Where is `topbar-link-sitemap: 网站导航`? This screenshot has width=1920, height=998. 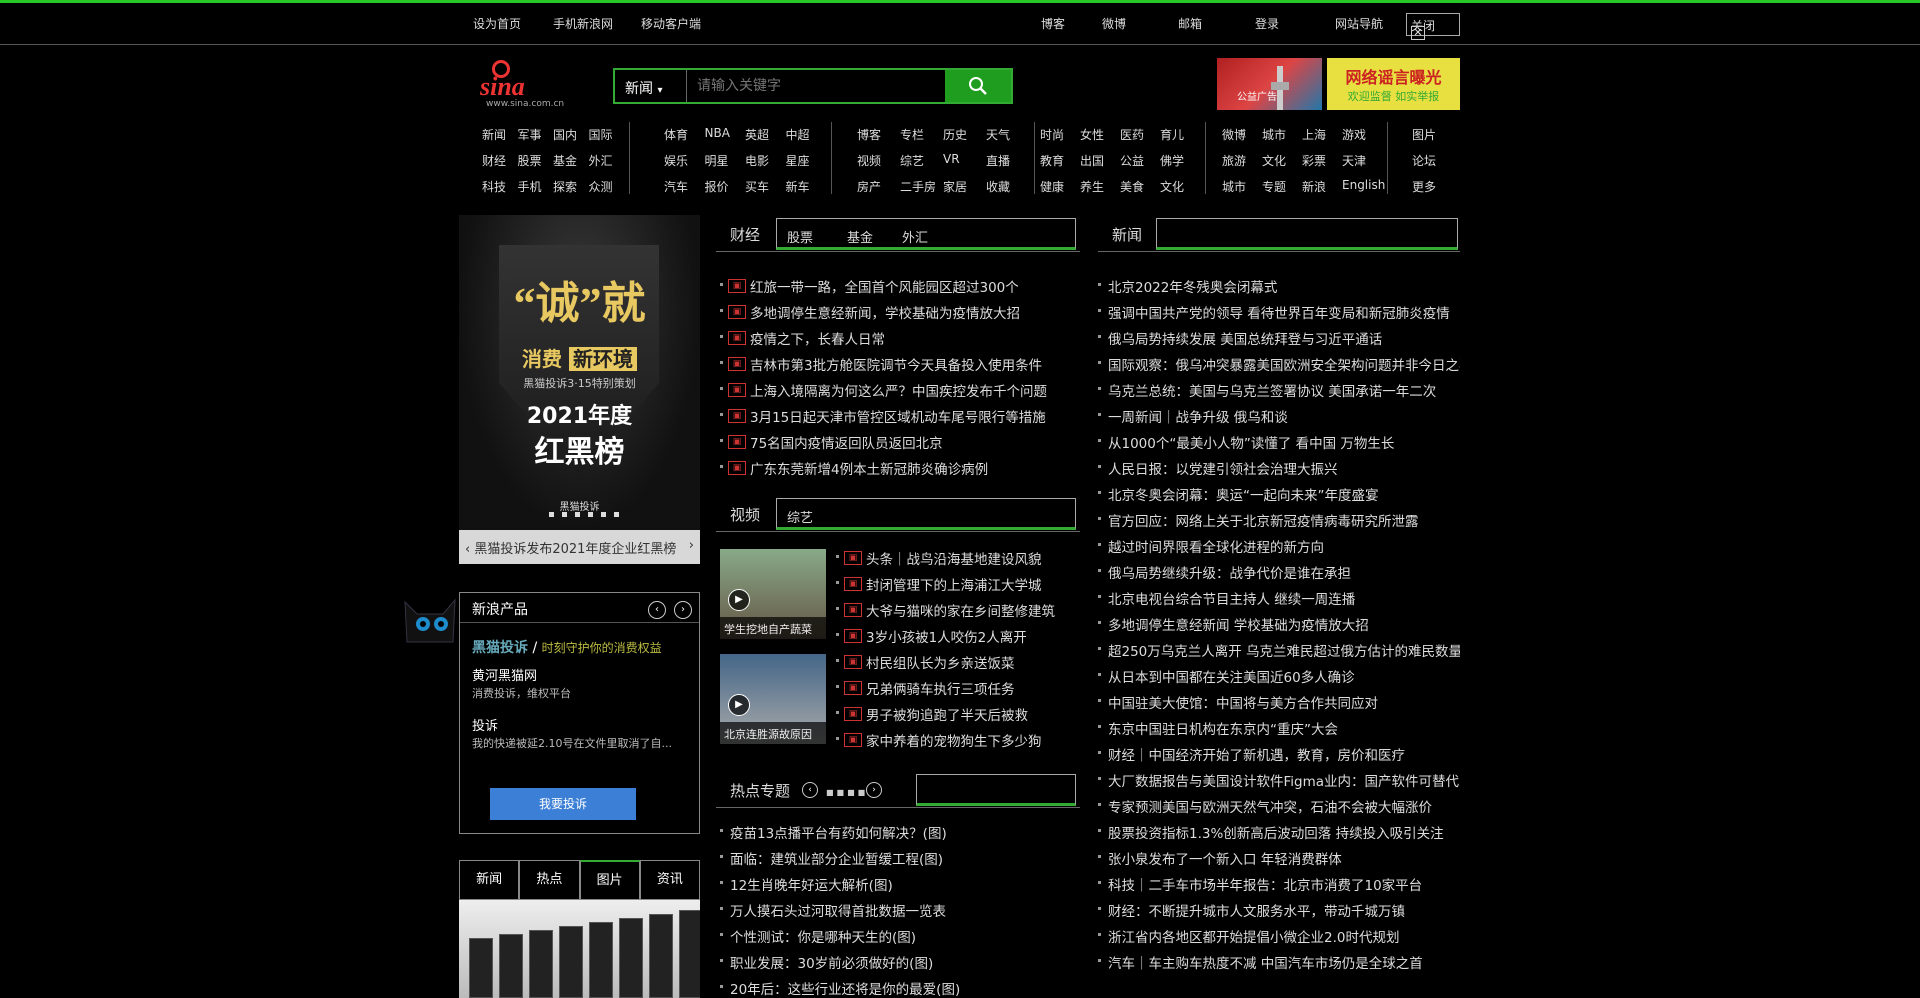
topbar-link-sitemap: 网站导航 is located at coordinates (1359, 23).